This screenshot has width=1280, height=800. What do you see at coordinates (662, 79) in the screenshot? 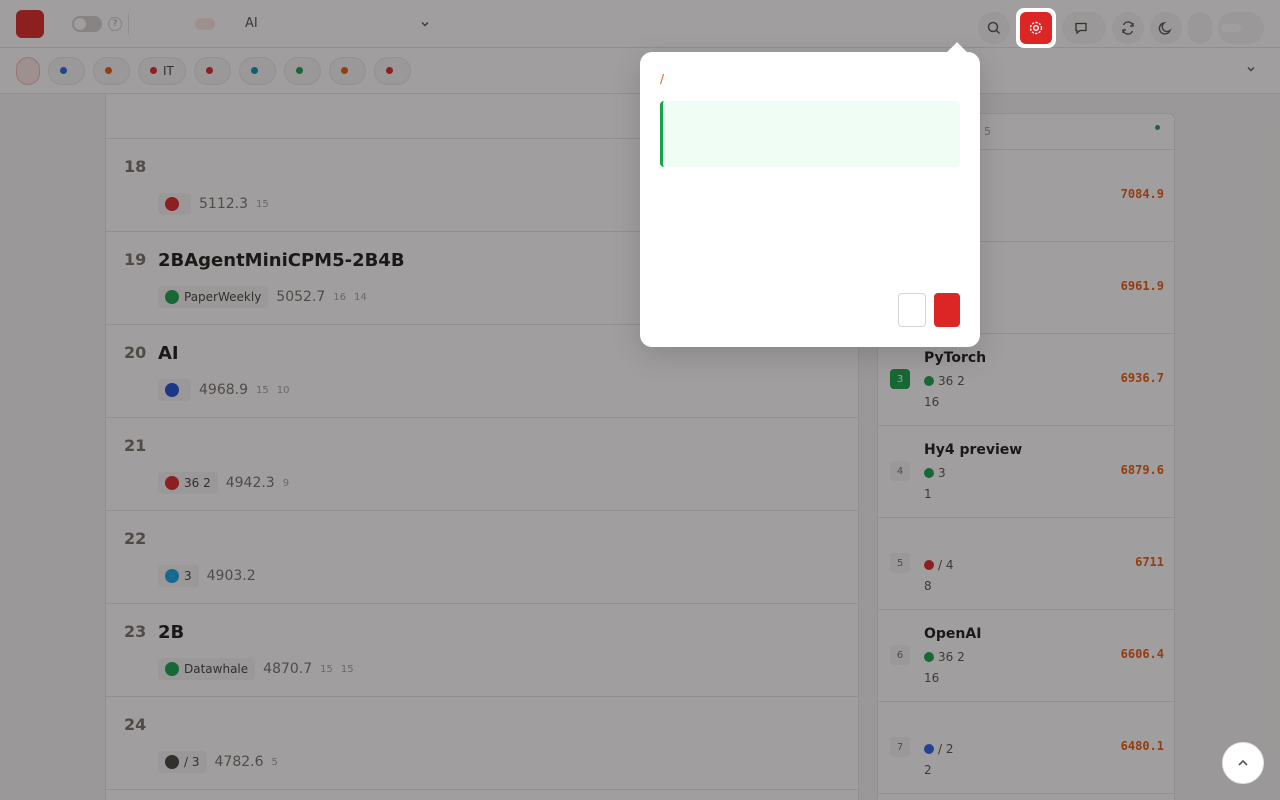
I see `popover-breadcrumb: /` at bounding box center [662, 79].